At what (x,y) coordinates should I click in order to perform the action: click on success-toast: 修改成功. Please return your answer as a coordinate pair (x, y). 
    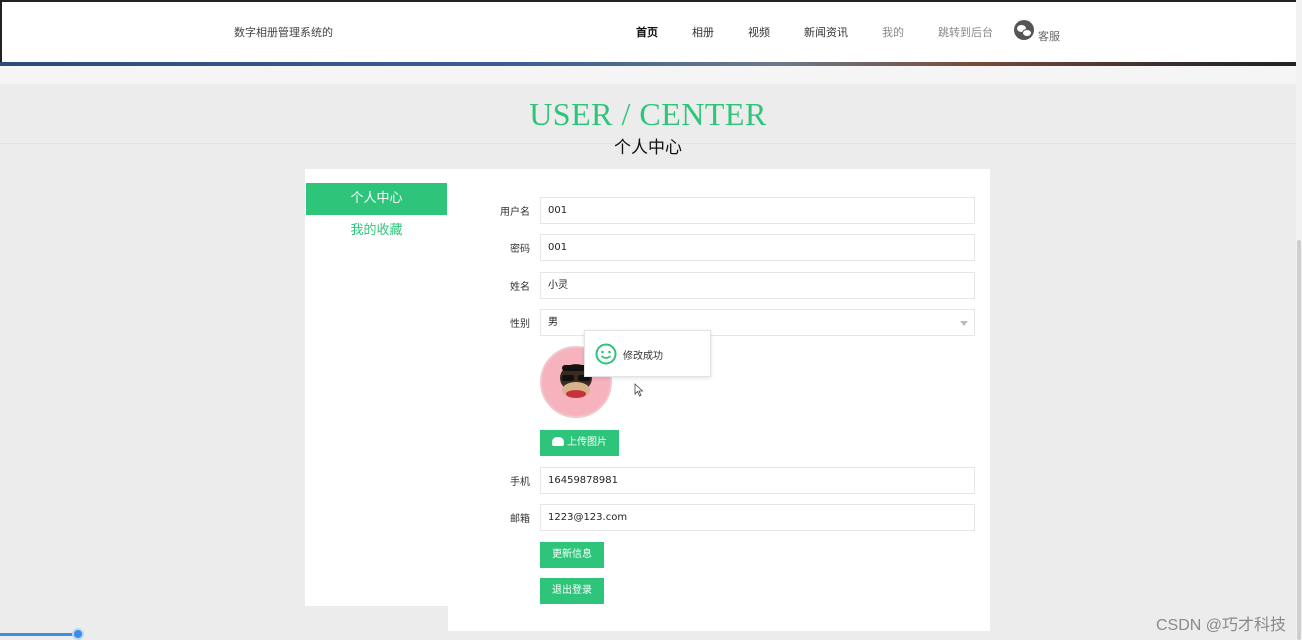
    Looking at the image, I should click on (647, 353).